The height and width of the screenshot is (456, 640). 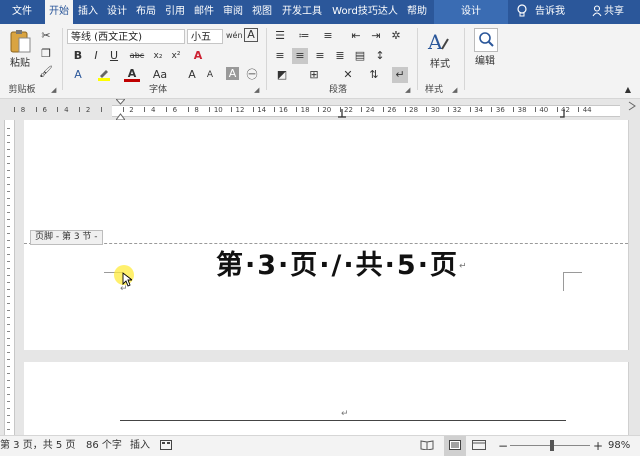 I want to click on decrease-indent-icon: ⇤, so click(x=356, y=36).